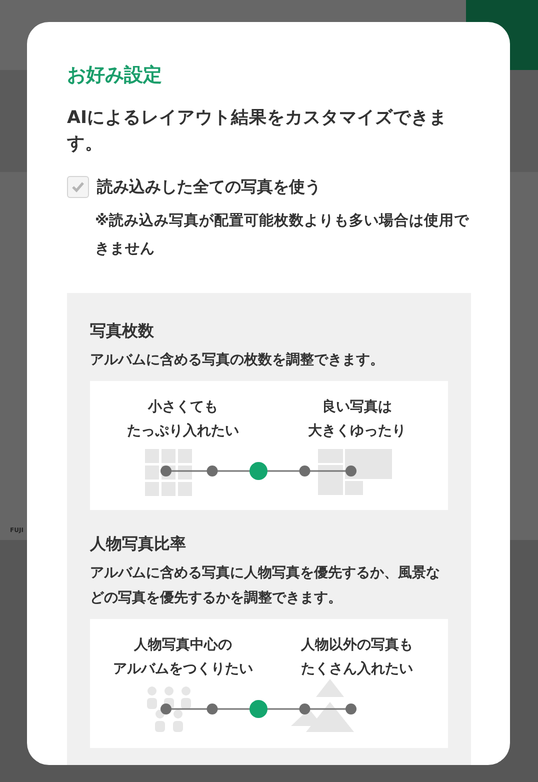 The width and height of the screenshot is (538, 782). Describe the element at coordinates (115, 75) in the screenshot. I see `dialog-title: お好み設定` at that location.